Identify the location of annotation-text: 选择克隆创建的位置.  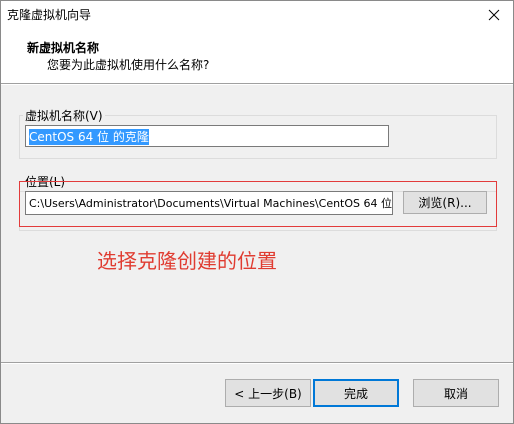
(187, 261).